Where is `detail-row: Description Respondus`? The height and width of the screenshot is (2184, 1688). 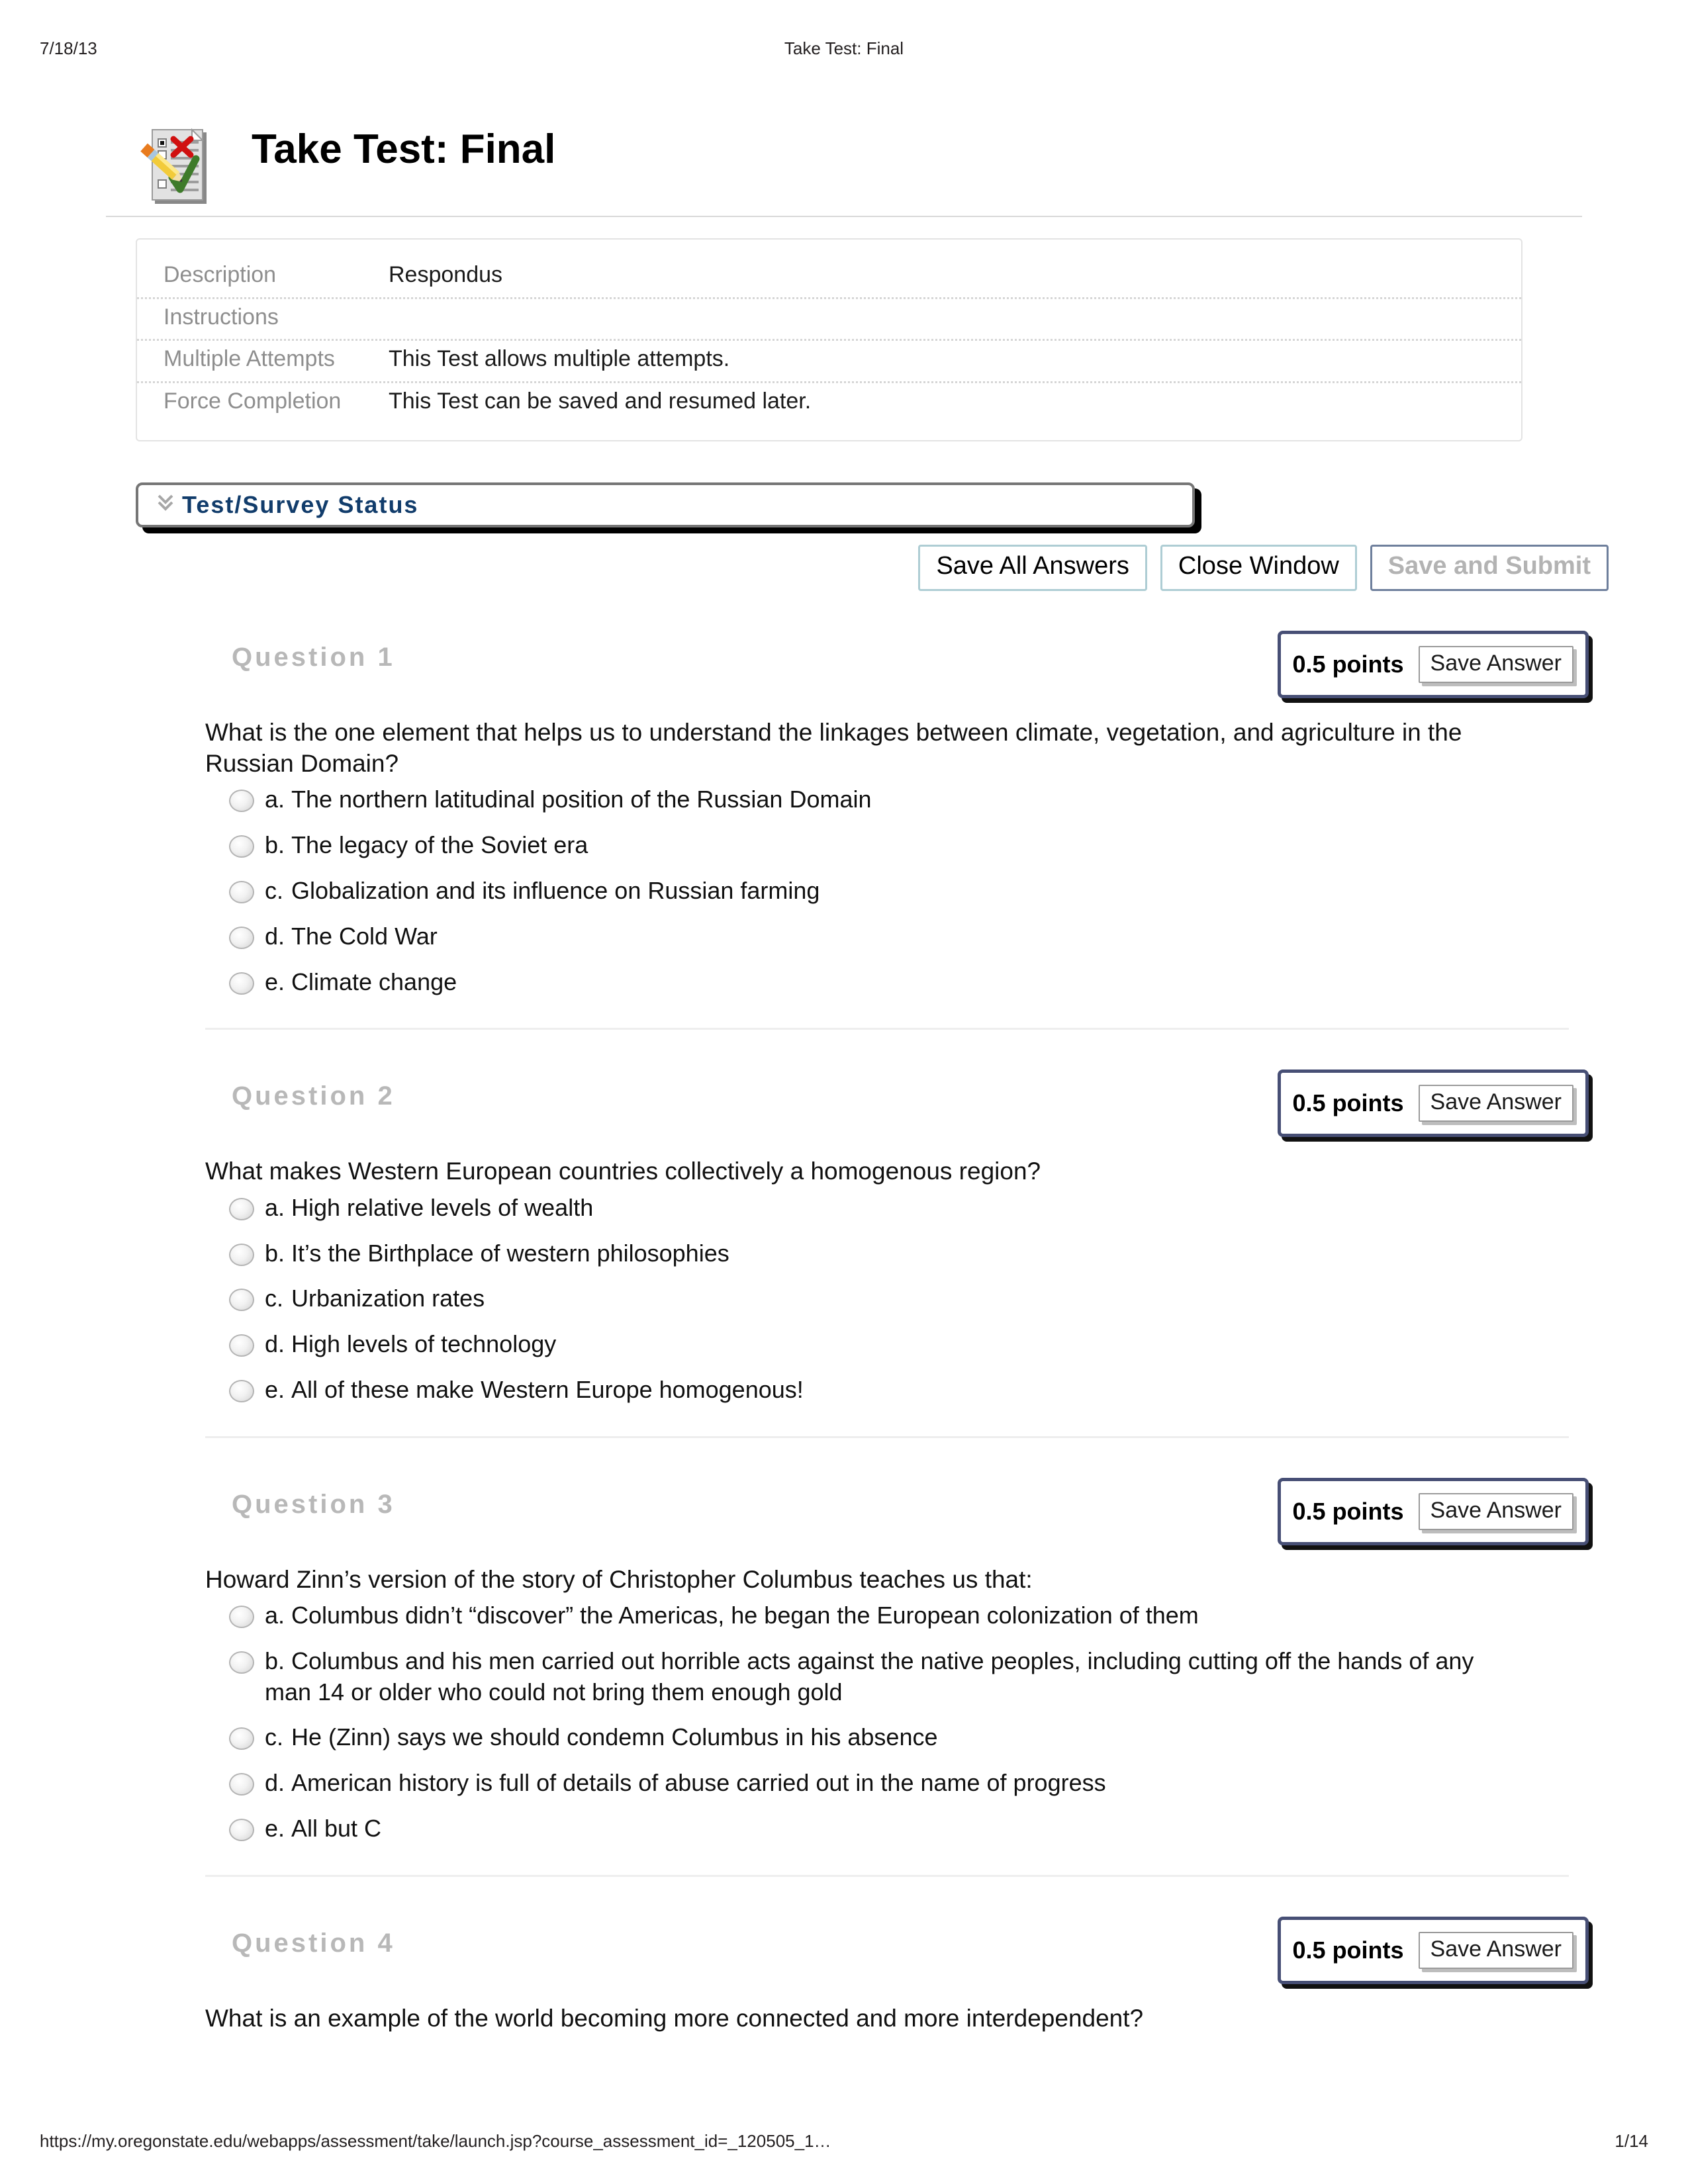 detail-row: Description Respondus is located at coordinates (829, 278).